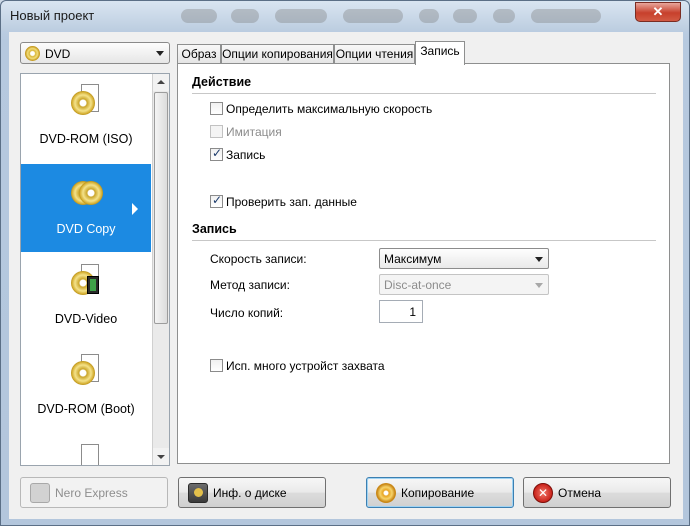 The width and height of the screenshot is (690, 526). Describe the element at coordinates (198, 493) in the screenshot. I see `disc-info-icon` at that location.